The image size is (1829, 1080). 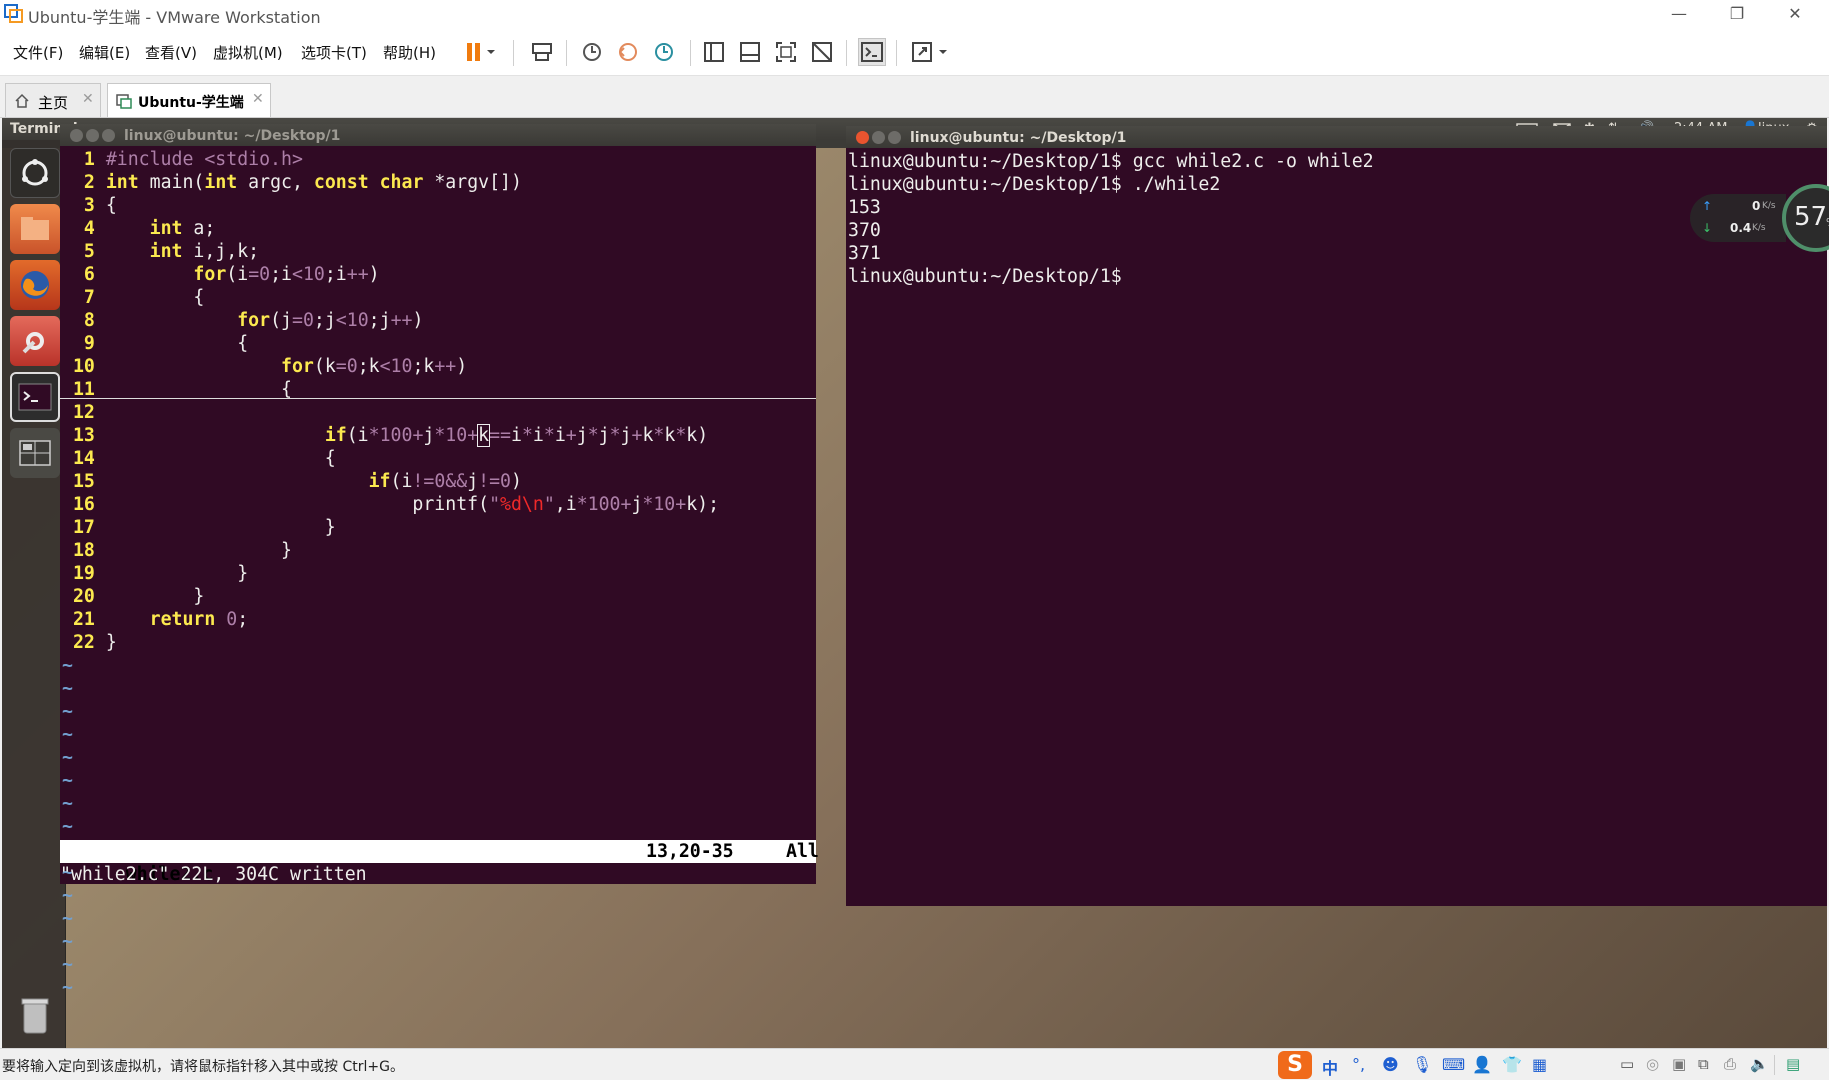 What do you see at coordinates (802, 851) in the screenshot?
I see `status-all: All` at bounding box center [802, 851].